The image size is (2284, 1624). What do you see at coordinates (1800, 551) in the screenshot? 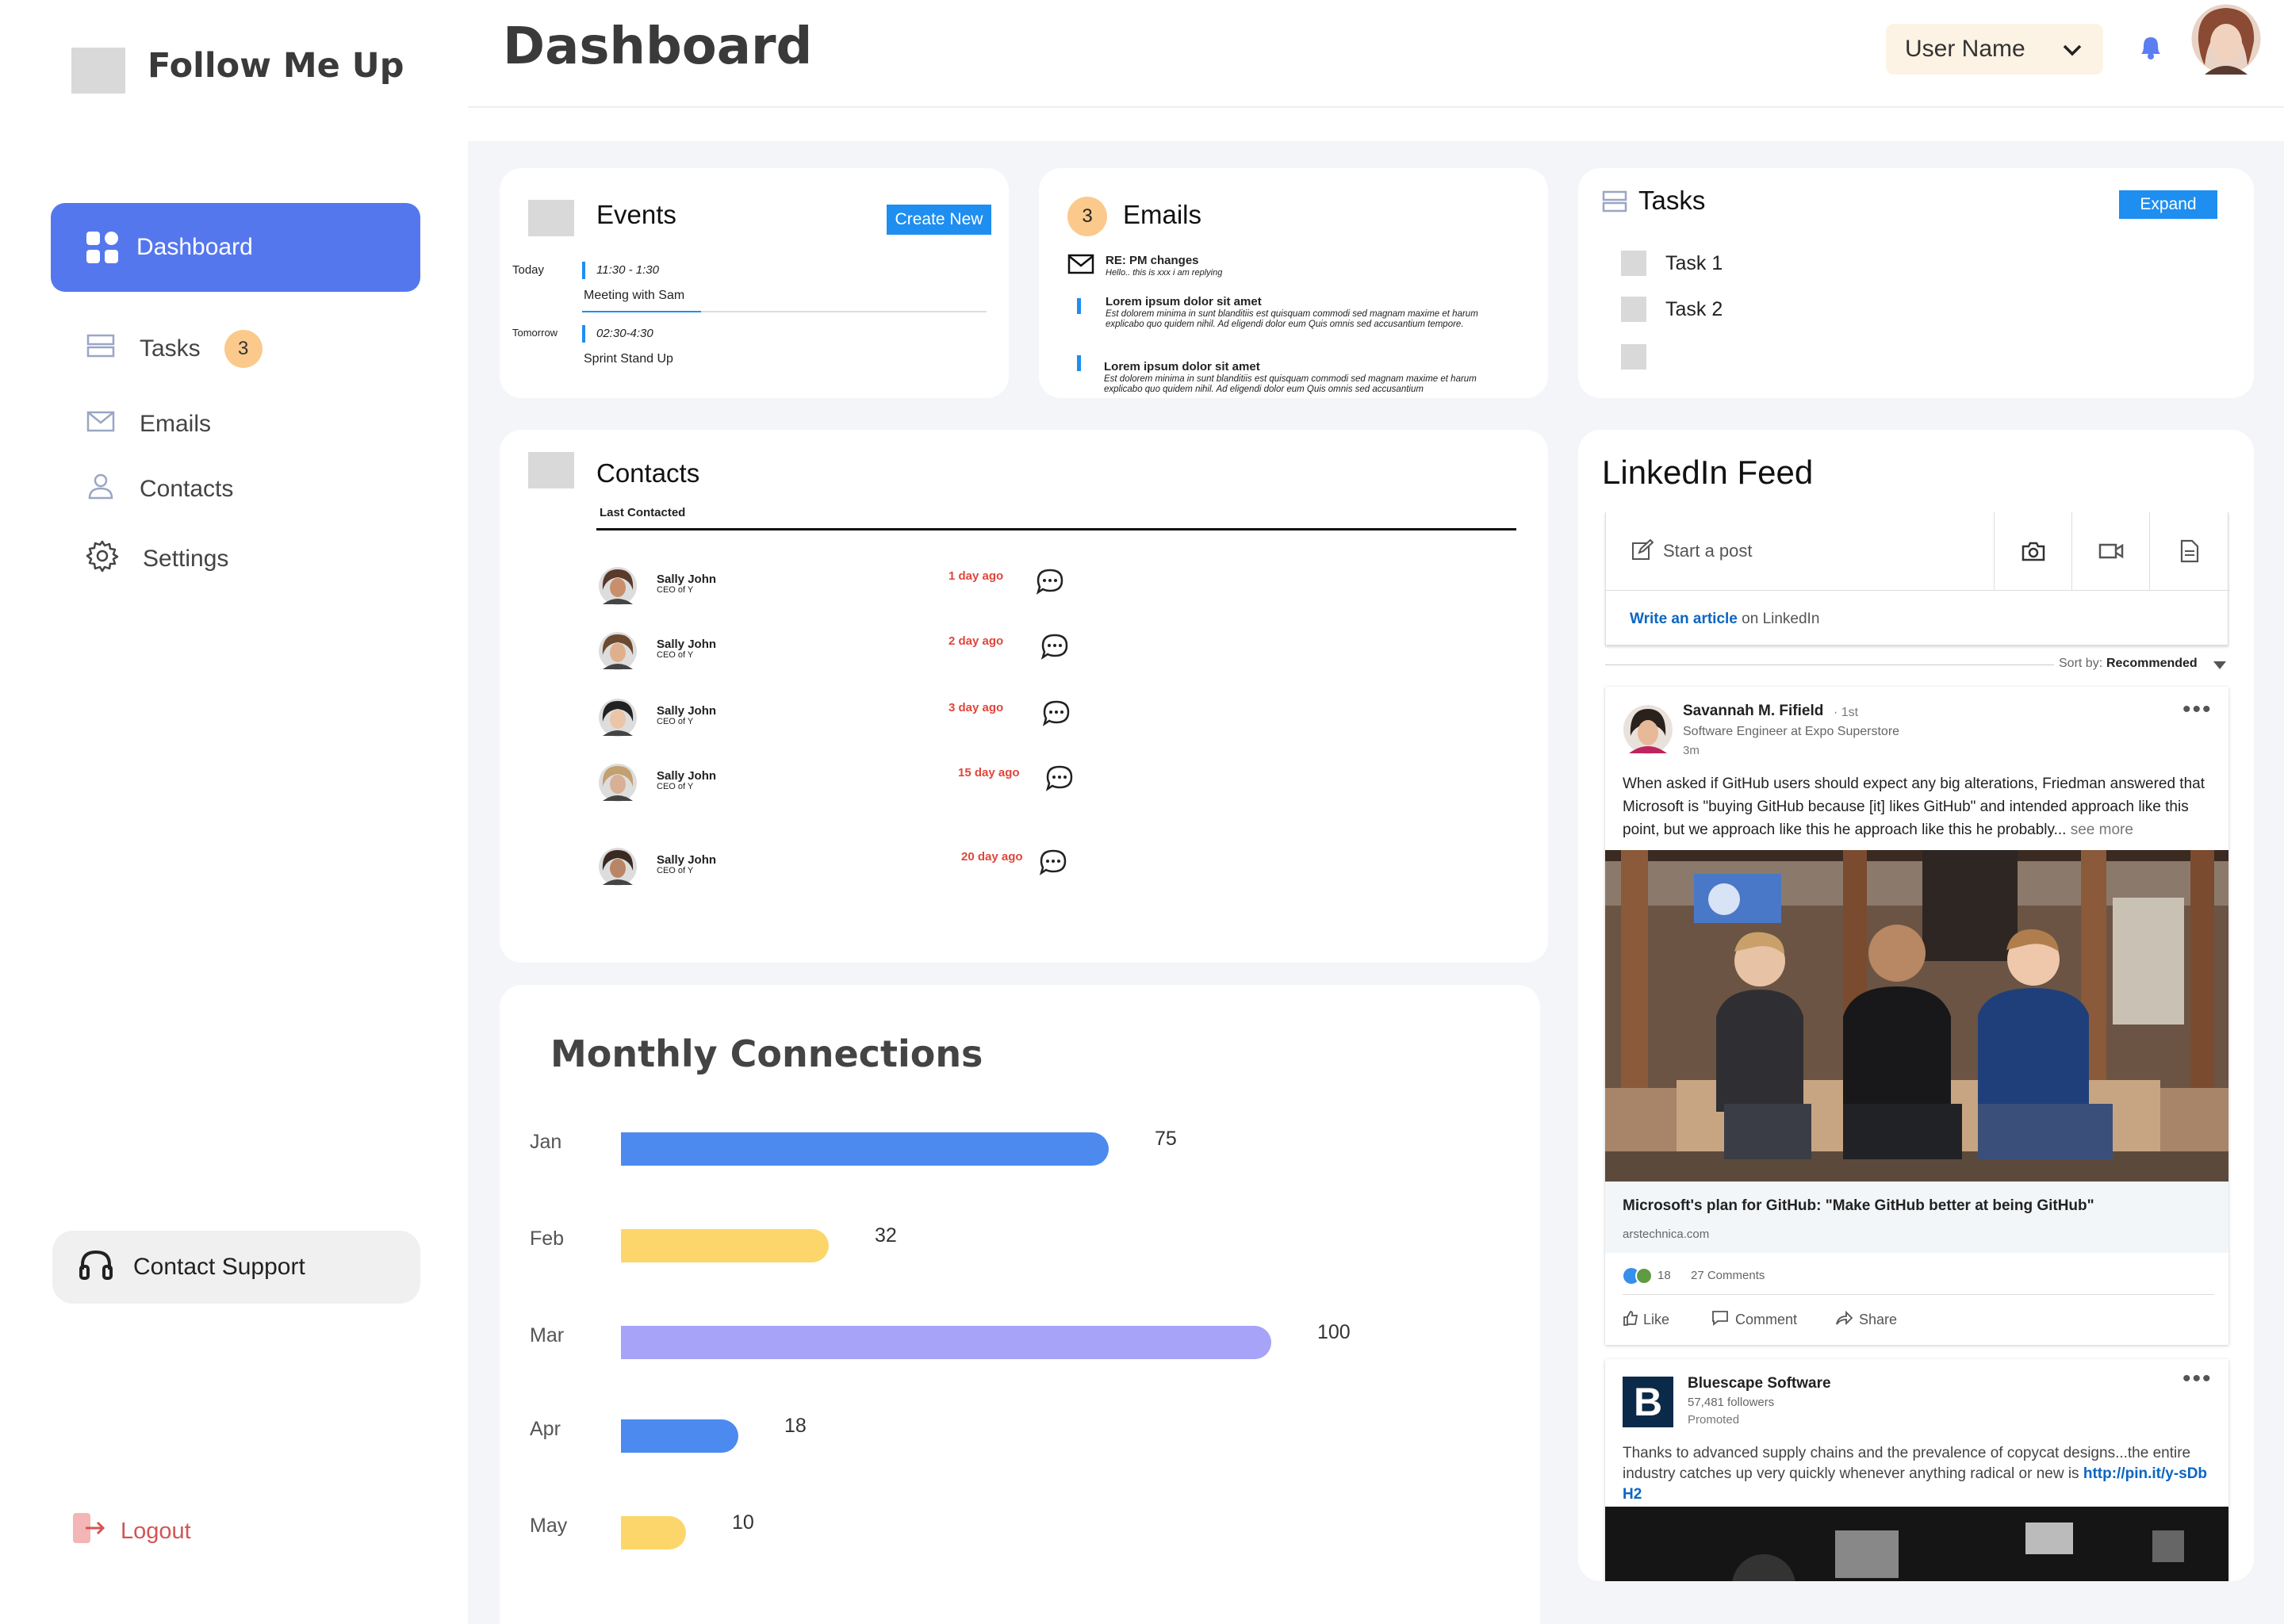
I see `start-post-button: Start a post` at bounding box center [1800, 551].